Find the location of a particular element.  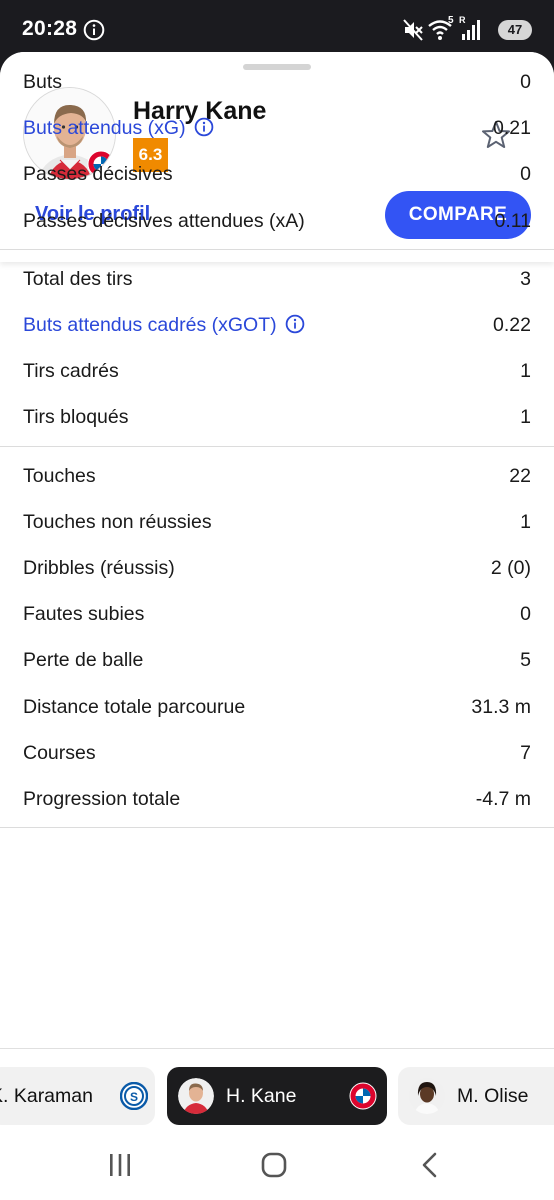

stat-label-text: Fautes subies is located at coordinates (84, 614).